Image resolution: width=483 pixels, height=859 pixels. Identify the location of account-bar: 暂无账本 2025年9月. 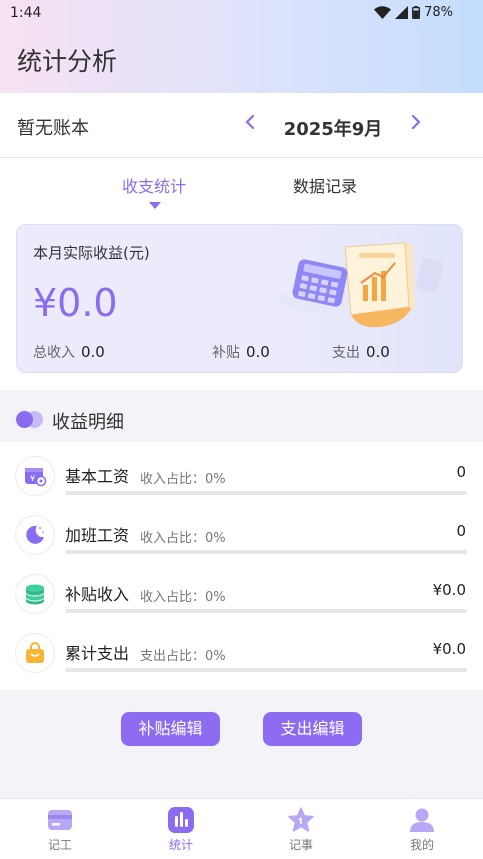
(241, 125).